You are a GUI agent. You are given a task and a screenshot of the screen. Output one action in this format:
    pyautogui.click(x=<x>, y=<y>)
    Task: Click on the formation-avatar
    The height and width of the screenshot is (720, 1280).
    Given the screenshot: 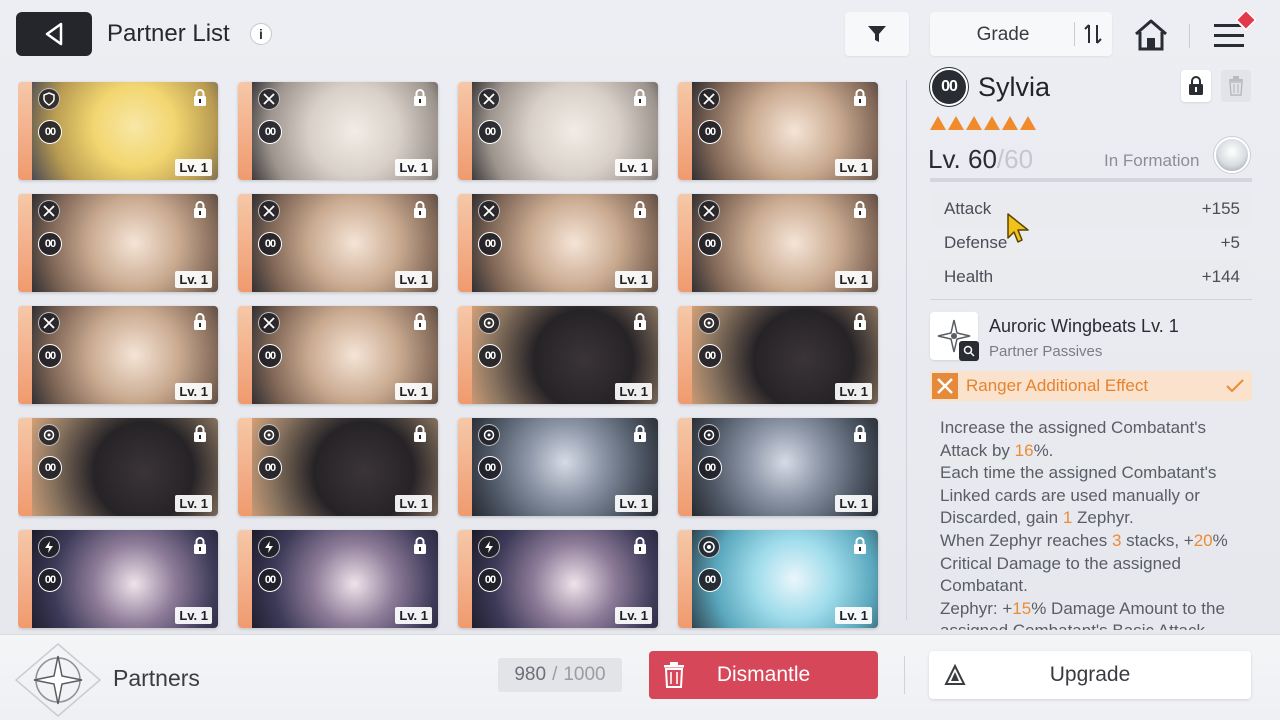 What is the action you would take?
    pyautogui.click(x=1232, y=155)
    